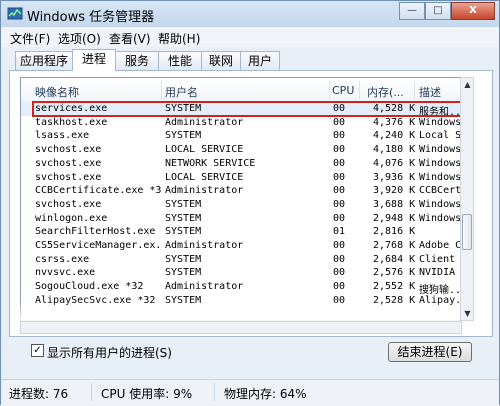 The width and height of the screenshot is (500, 406). I want to click on status-physical-memory: 物理内存: 64%, so click(265, 394).